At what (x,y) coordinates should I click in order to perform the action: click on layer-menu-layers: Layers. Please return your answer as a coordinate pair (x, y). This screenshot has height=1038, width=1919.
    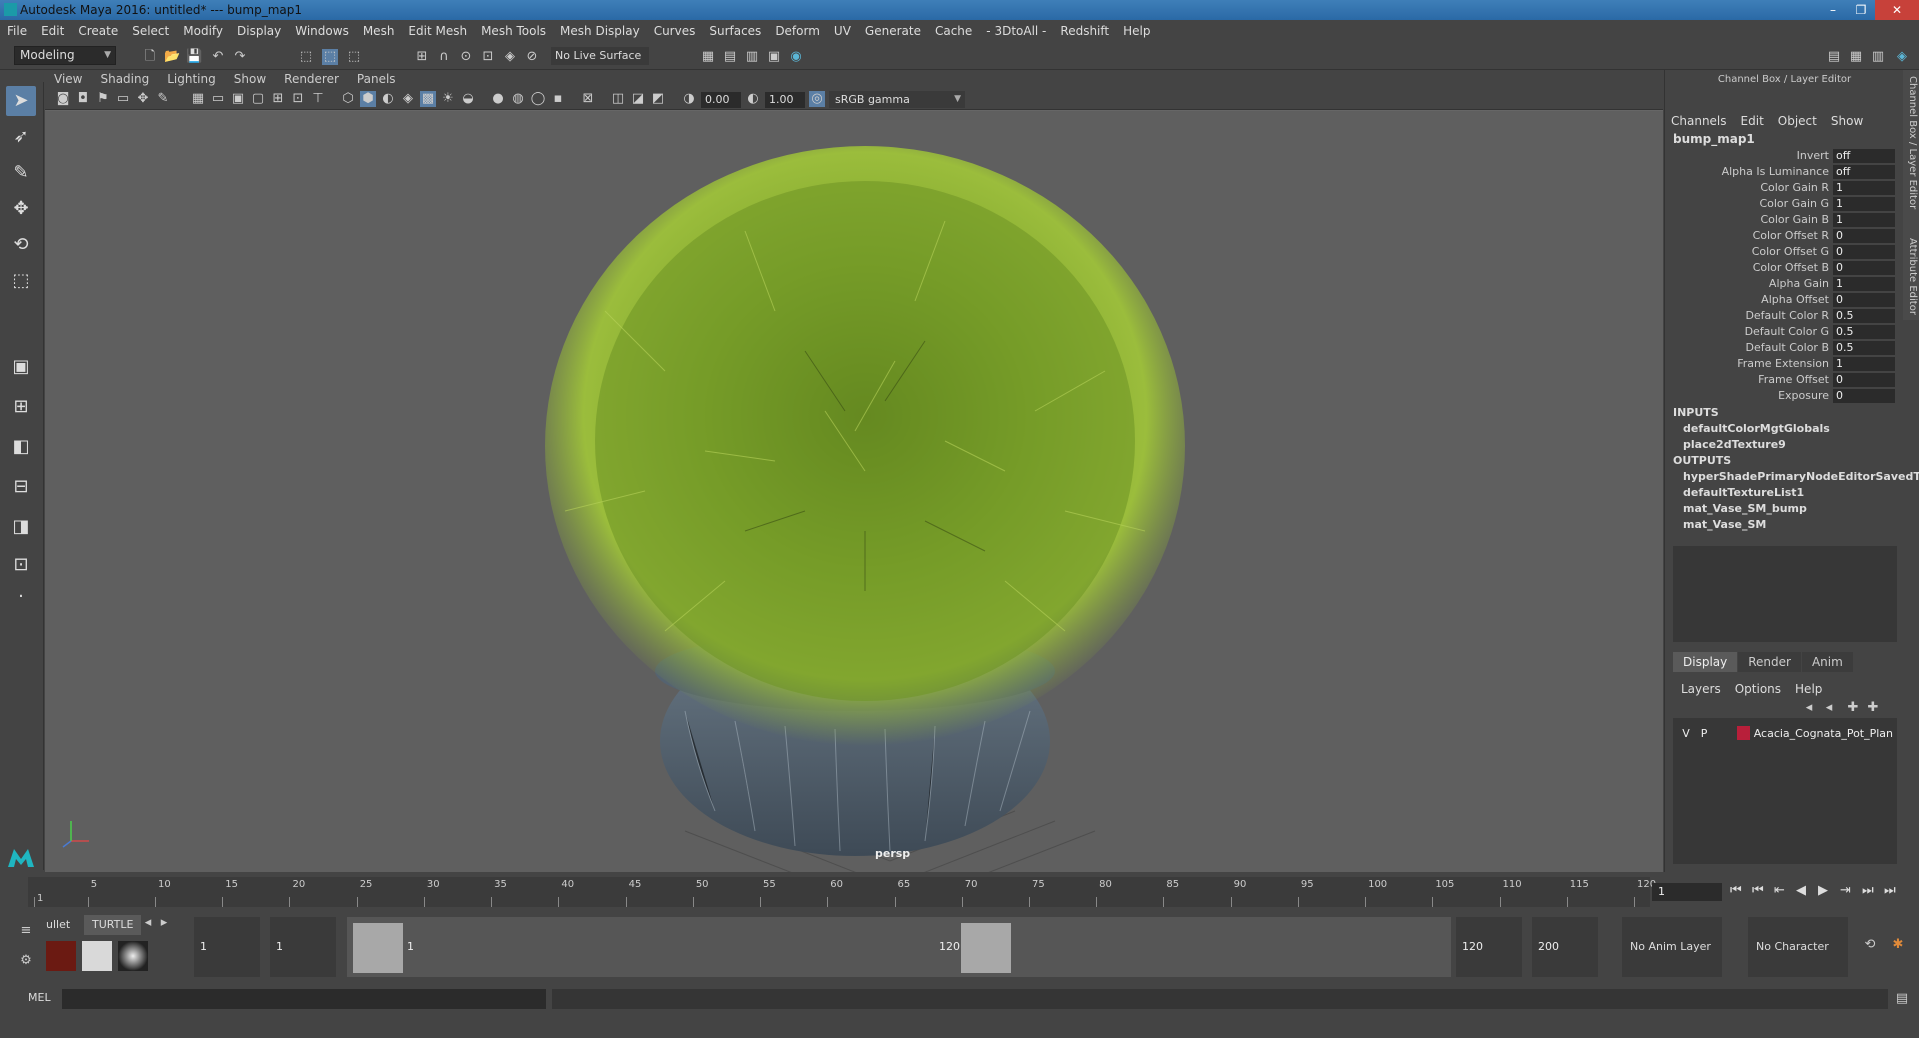
    Looking at the image, I should click on (1701, 689).